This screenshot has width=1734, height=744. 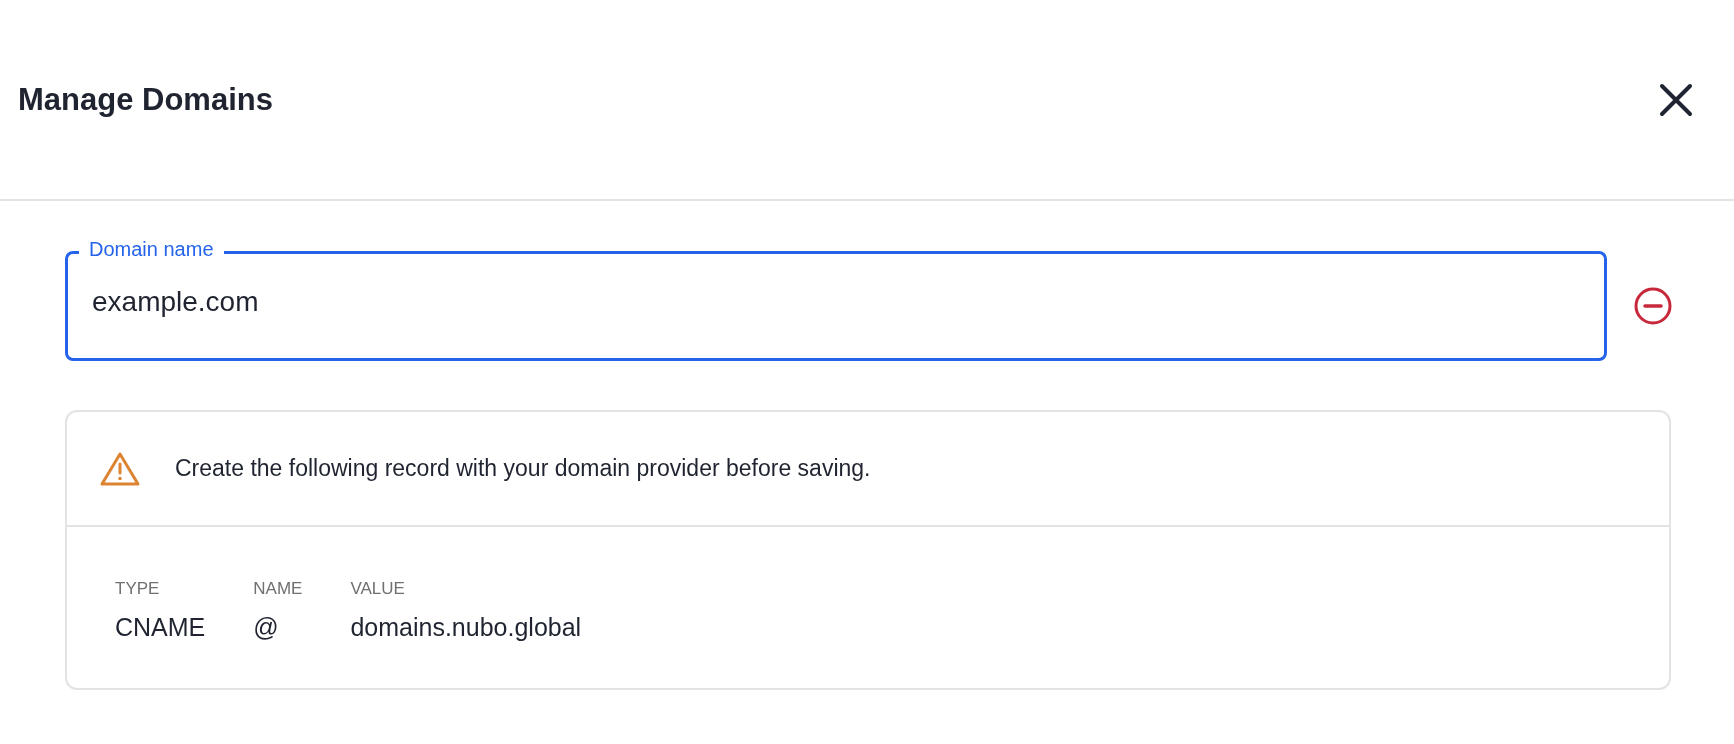 What do you see at coordinates (378, 589) in the screenshot?
I see `column-header: VALUE` at bounding box center [378, 589].